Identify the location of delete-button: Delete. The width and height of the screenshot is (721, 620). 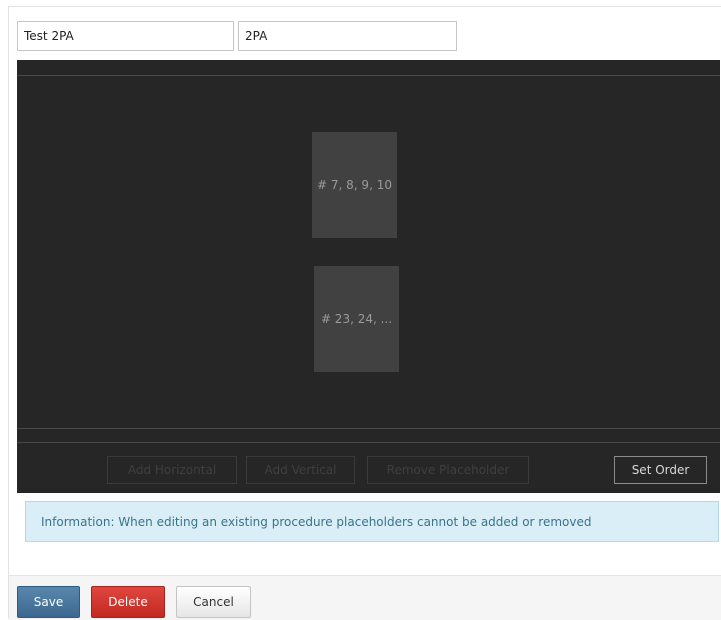
(128, 602).